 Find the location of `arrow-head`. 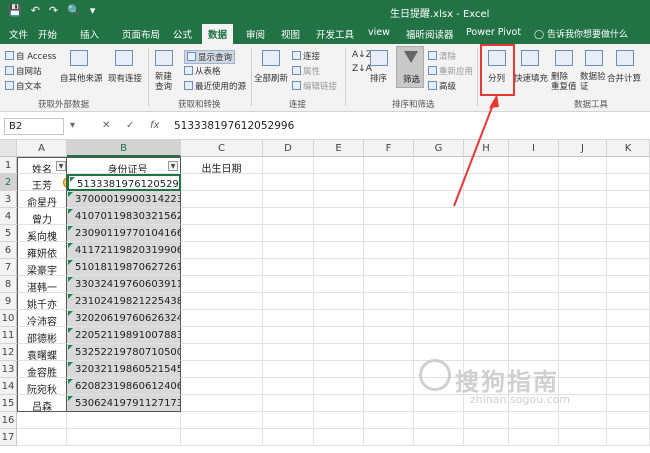

arrow-head is located at coordinates (494, 101).